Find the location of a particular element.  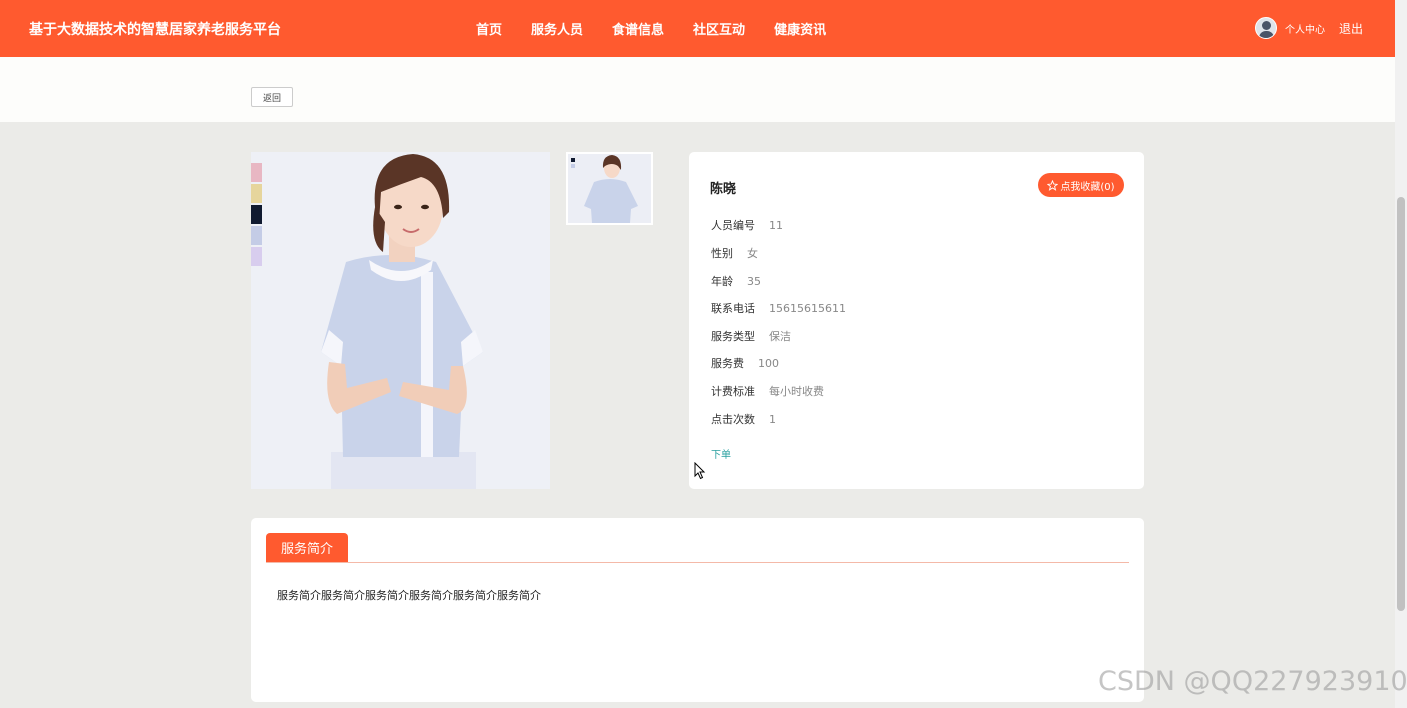

field-value: 15615615611 is located at coordinates (807, 308).